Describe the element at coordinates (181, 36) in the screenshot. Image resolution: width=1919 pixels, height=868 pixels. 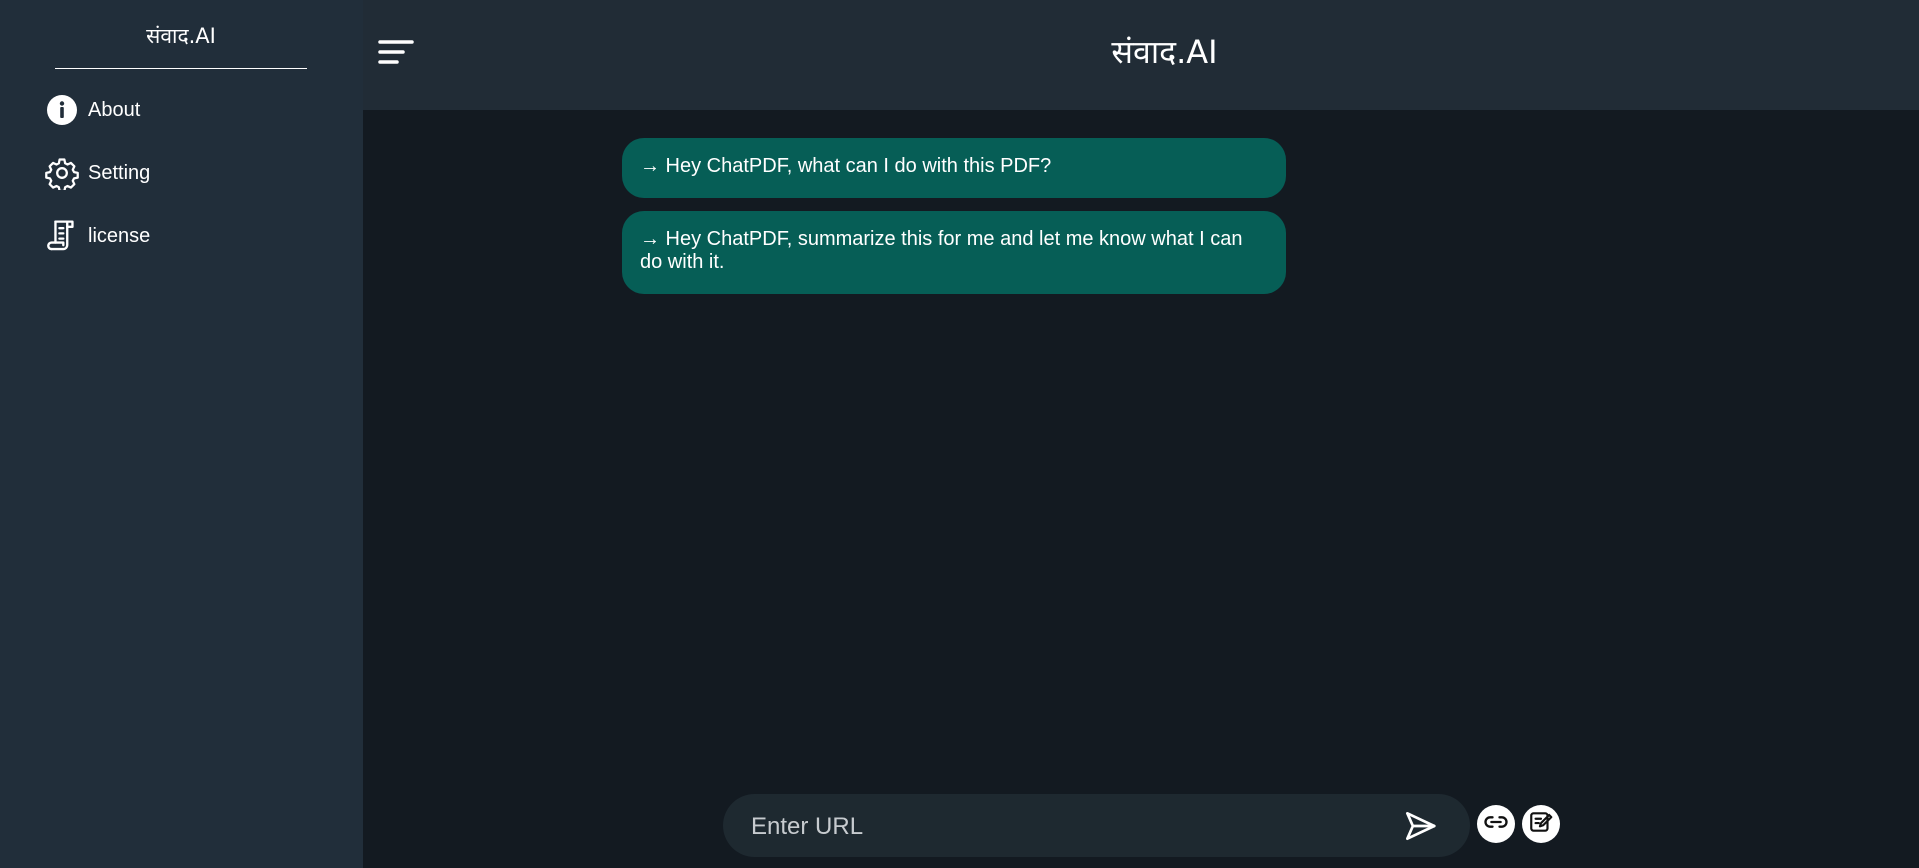
I see `sidebar-brand: संवाद.AI` at that location.